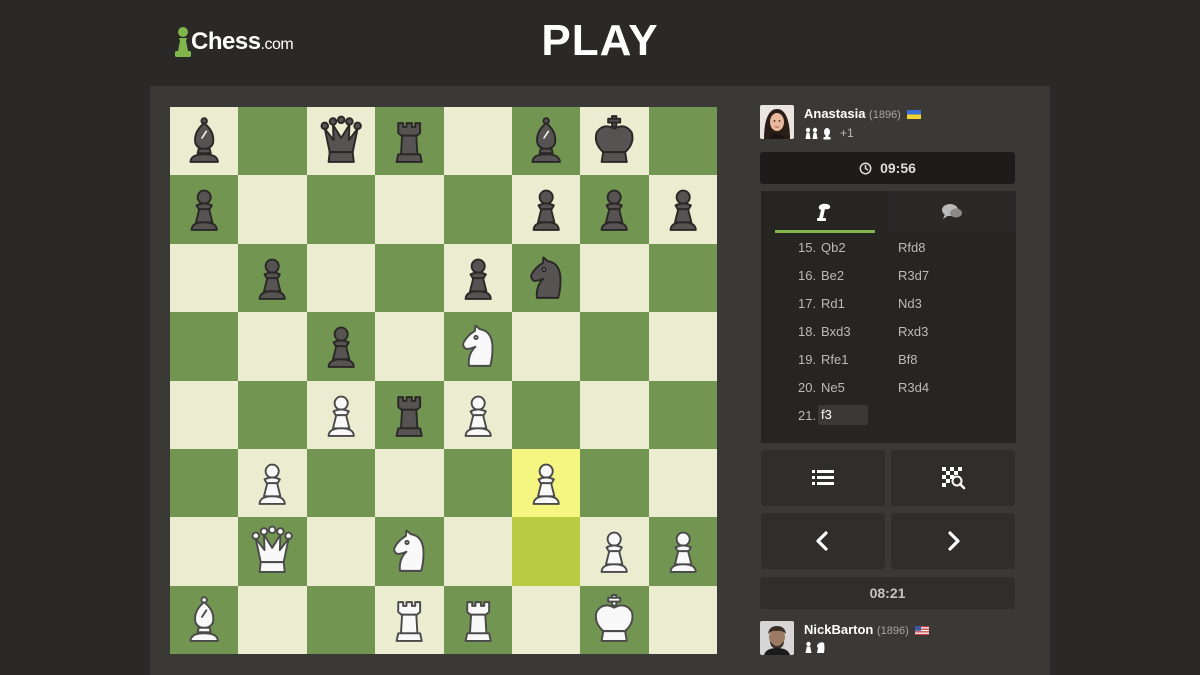 The height and width of the screenshot is (675, 1200). I want to click on square-h1, so click(682, 619).